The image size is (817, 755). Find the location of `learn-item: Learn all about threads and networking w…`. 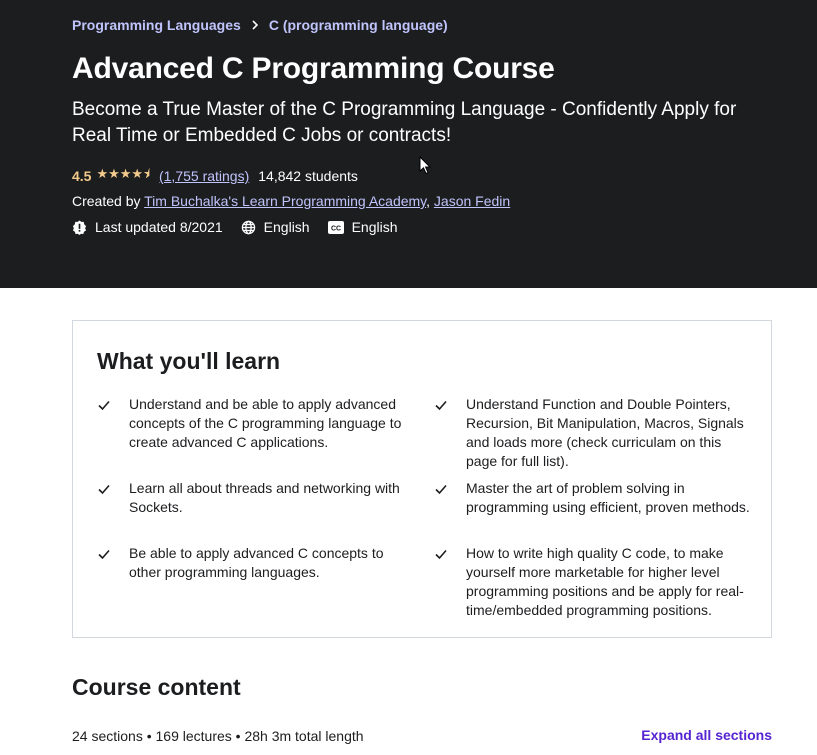

learn-item: Learn all about threads and networking w… is located at coordinates (258, 498).